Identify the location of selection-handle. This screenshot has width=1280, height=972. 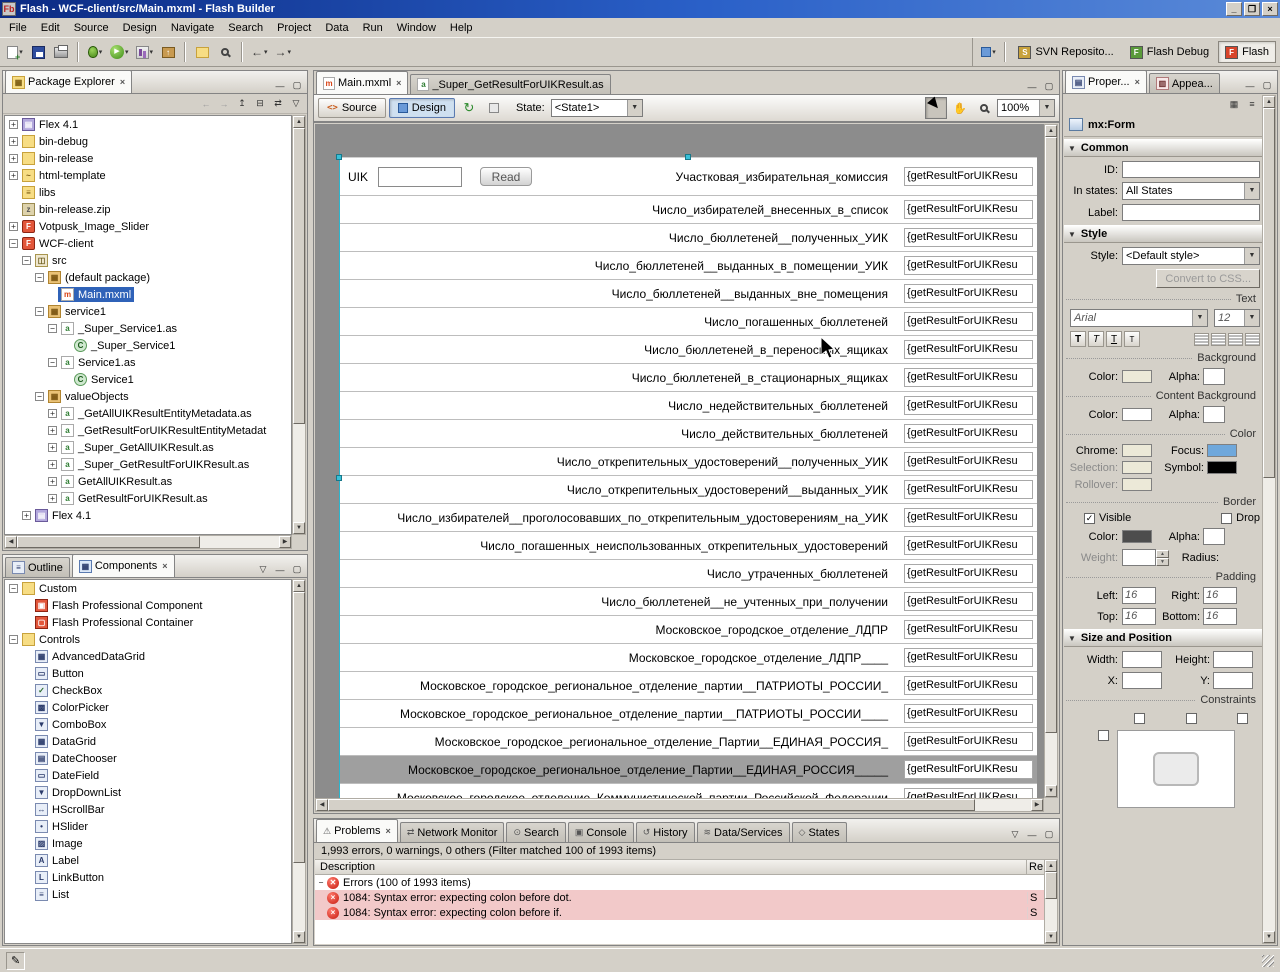
(688, 157).